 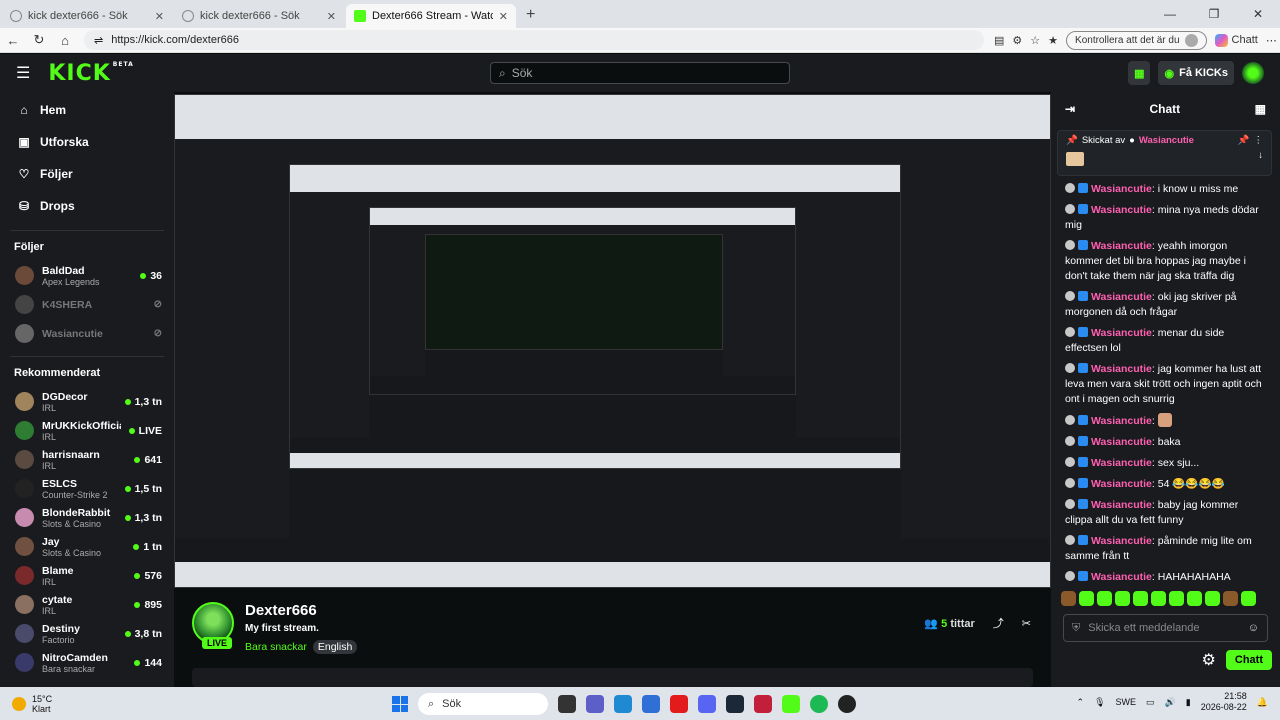 I want to click on stream-category: Bara snackar, so click(x=276, y=647).